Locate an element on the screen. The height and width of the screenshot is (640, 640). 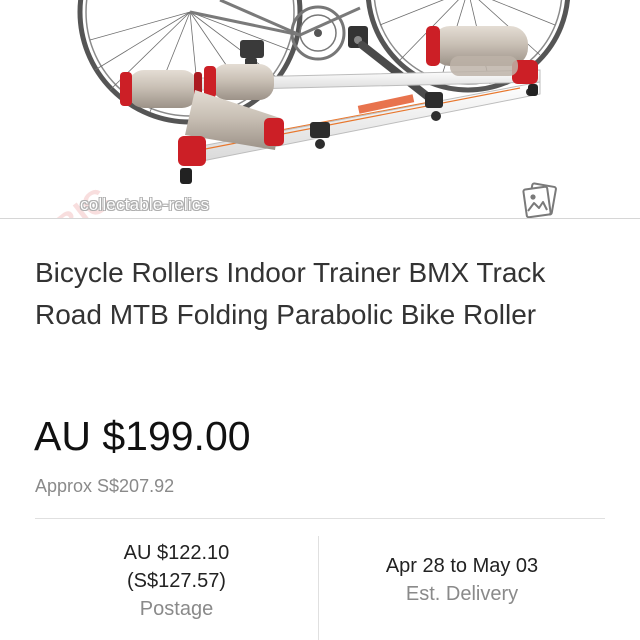
chainring is located at coordinates (318, 33).